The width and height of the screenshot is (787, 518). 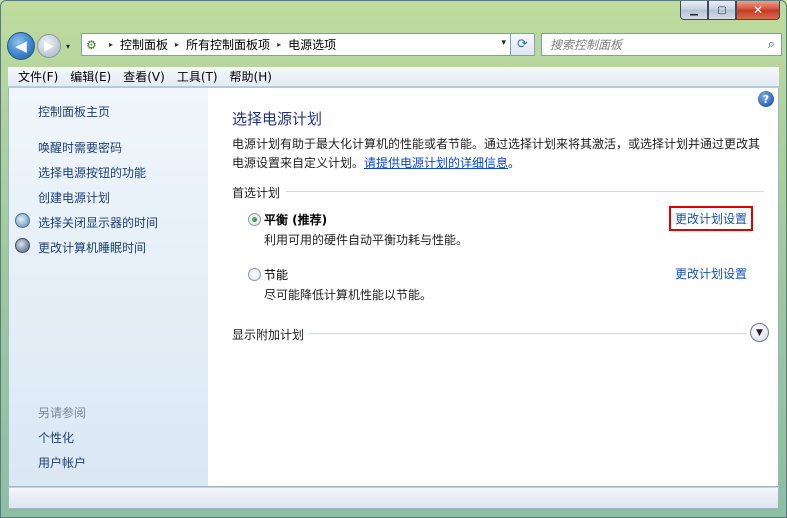 What do you see at coordinates (21, 46) in the screenshot?
I see `back-button: ◀` at bounding box center [21, 46].